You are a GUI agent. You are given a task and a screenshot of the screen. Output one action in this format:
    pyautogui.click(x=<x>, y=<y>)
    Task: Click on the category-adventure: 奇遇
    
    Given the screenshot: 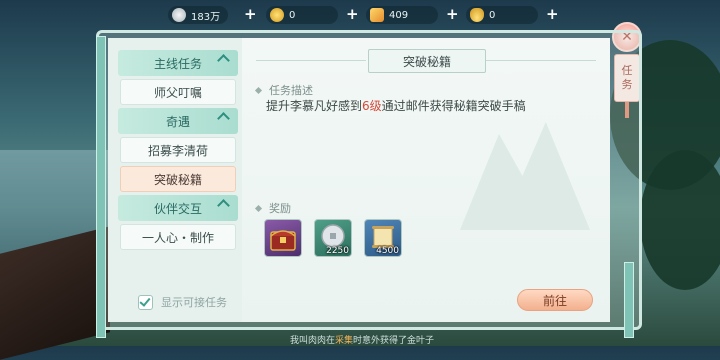 What is the action you would take?
    pyautogui.click(x=178, y=121)
    